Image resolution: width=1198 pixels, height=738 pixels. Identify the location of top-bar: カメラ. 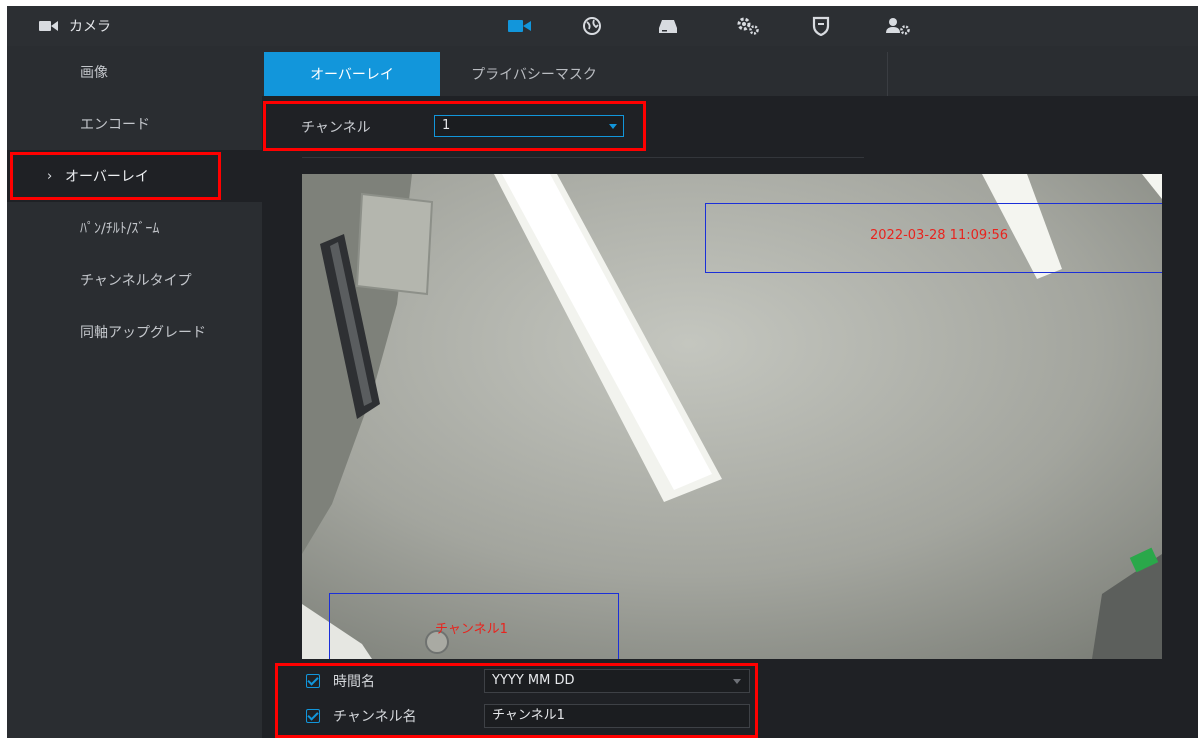
(602, 26).